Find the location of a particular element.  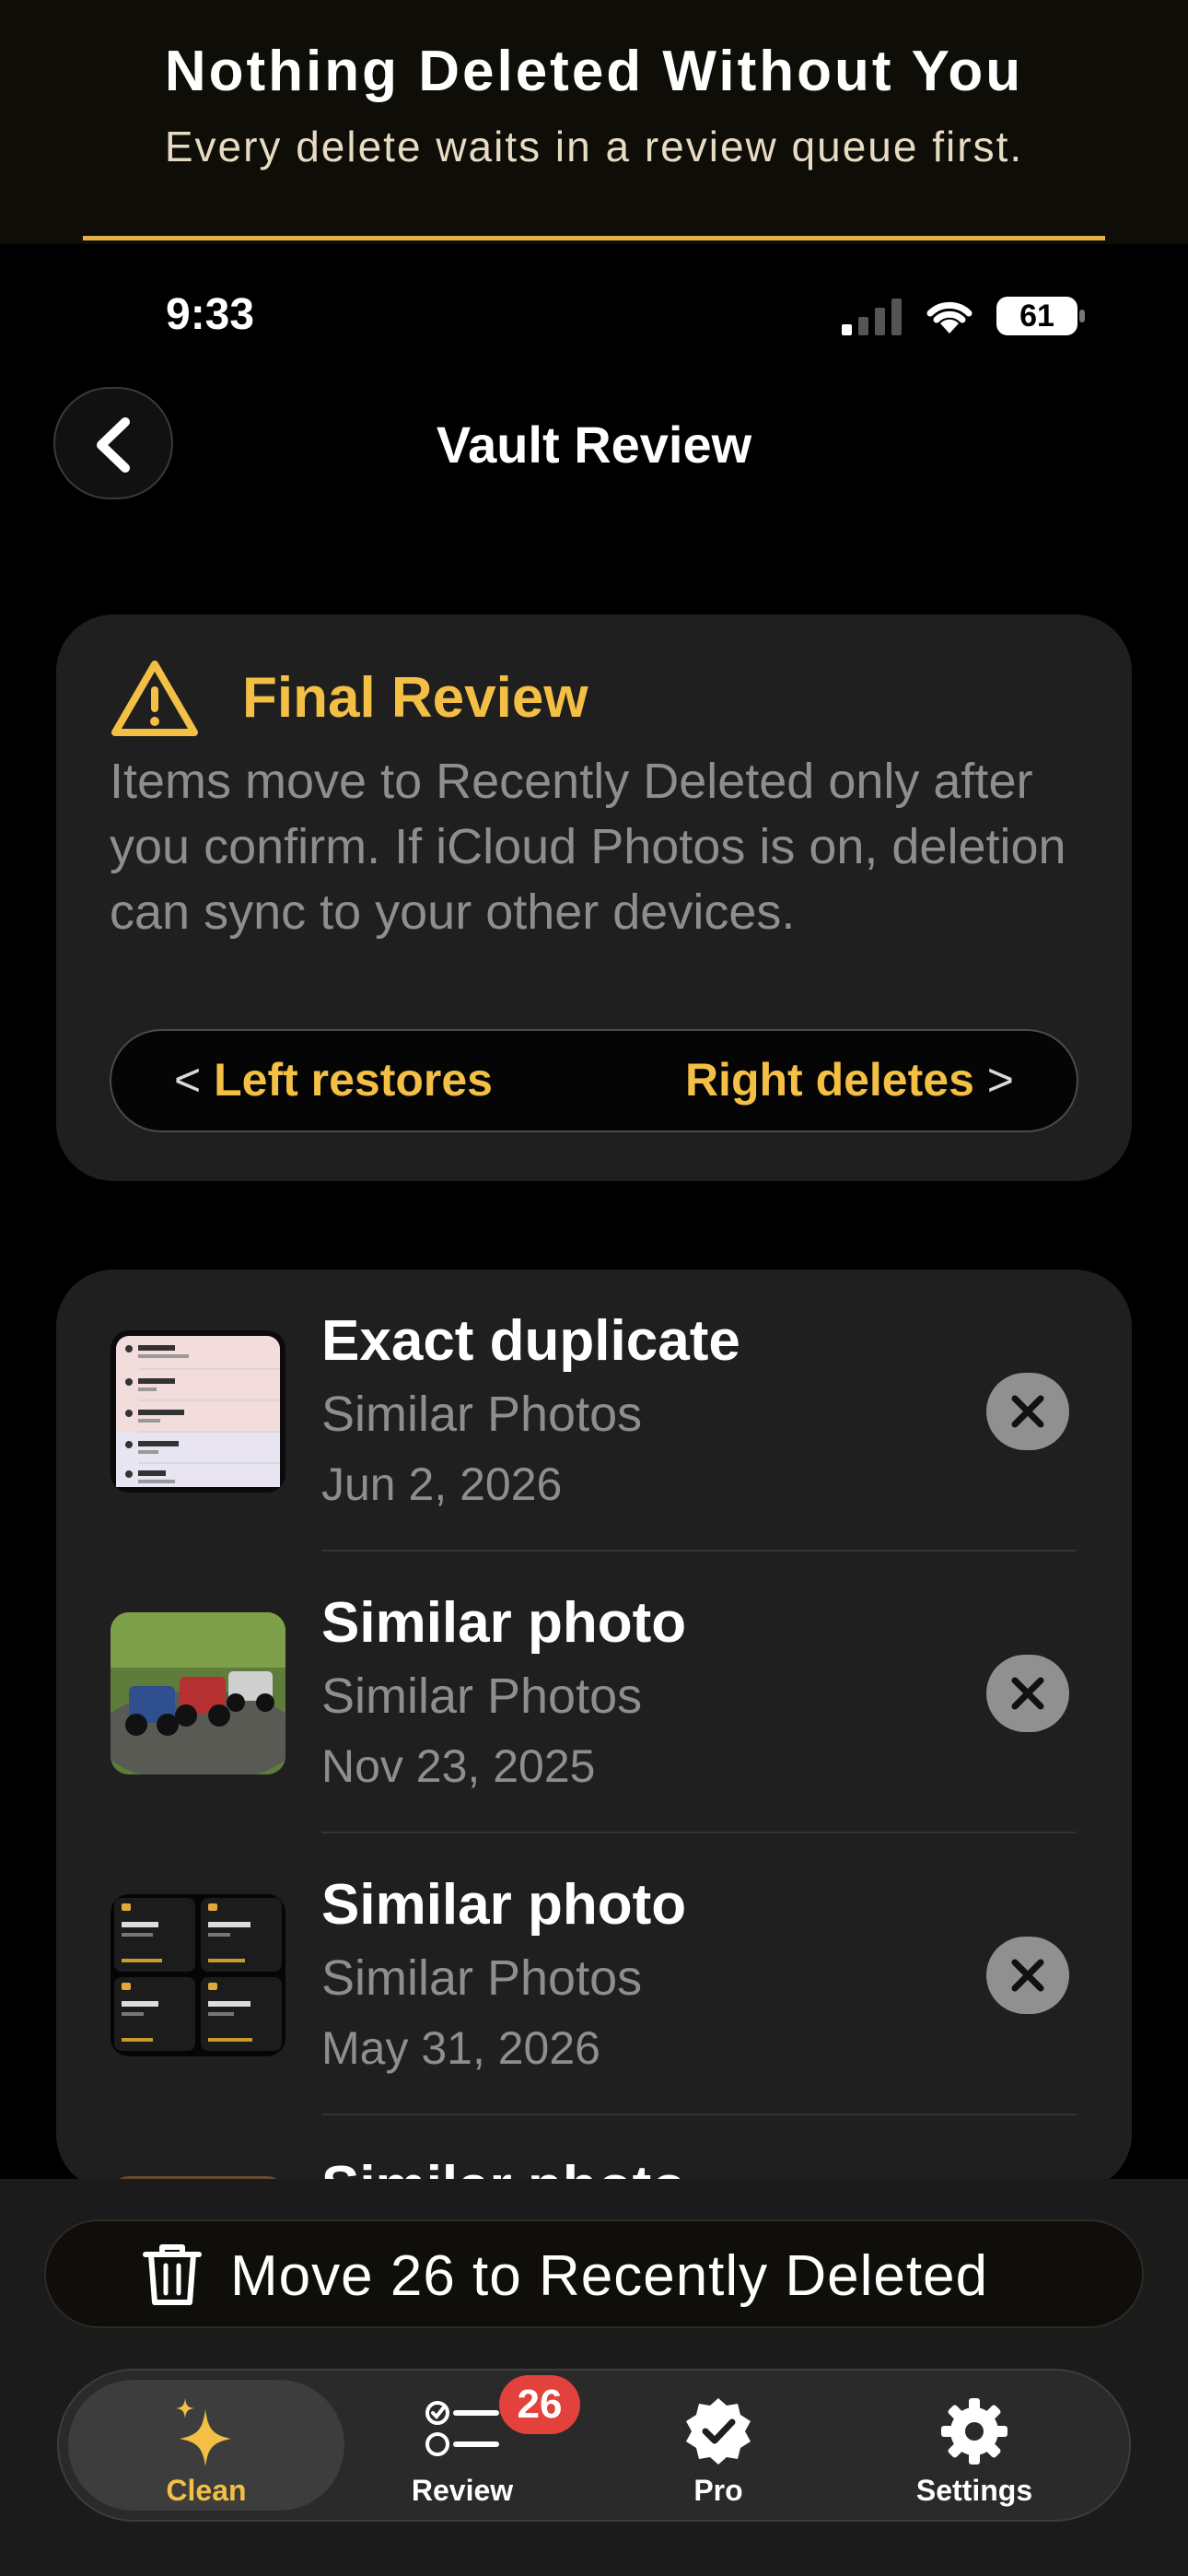

gear-icon is located at coordinates (974, 2433).